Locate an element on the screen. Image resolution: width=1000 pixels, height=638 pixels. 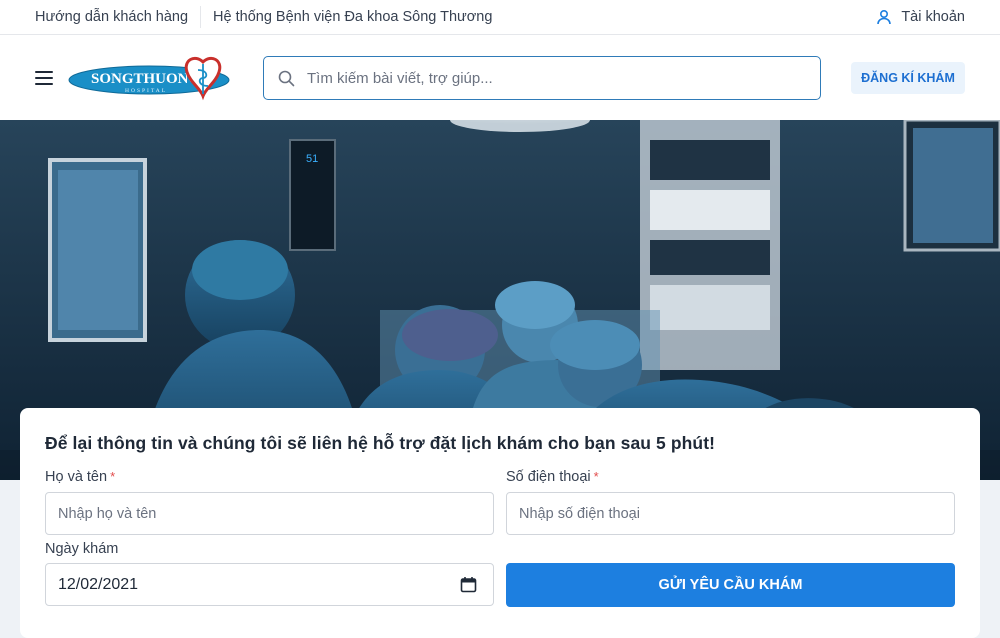
logo-text: SONGTHUONG is located at coordinates (146, 79).